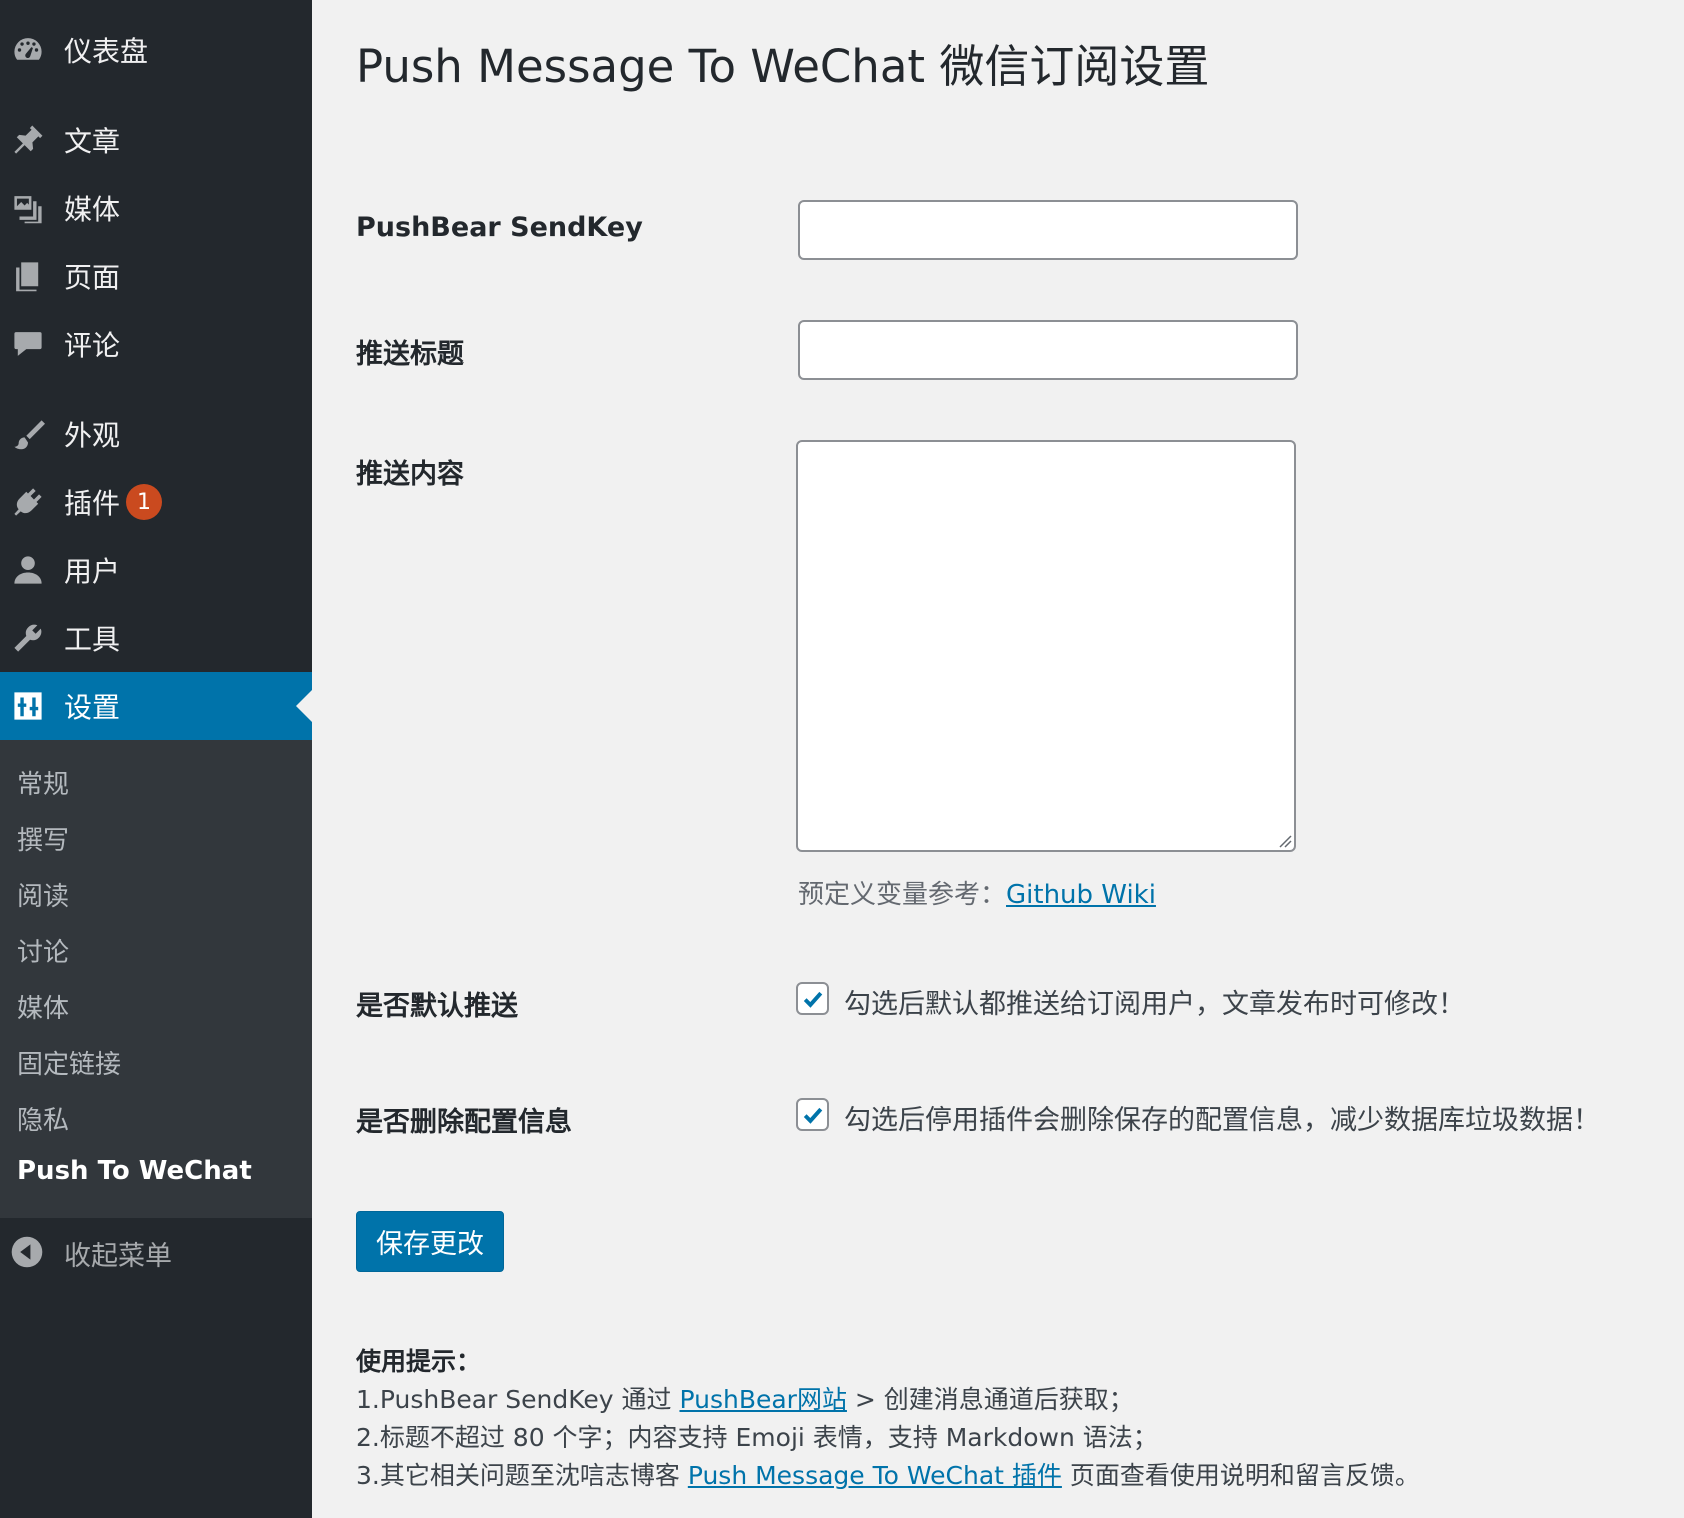 The height and width of the screenshot is (1518, 1684). I want to click on comment-bubble-icon, so click(28, 344).